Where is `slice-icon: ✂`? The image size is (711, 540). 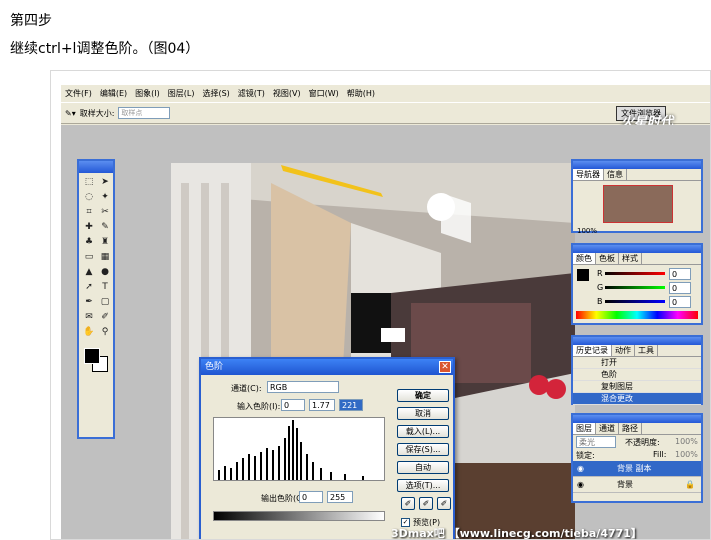 slice-icon: ✂ is located at coordinates (105, 212).